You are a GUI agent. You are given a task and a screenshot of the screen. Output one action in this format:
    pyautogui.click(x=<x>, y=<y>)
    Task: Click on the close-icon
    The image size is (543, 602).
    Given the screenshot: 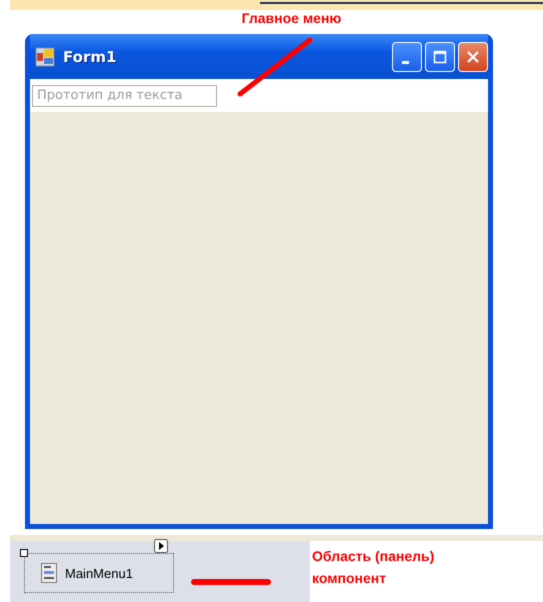 What is the action you would take?
    pyautogui.click(x=473, y=57)
    